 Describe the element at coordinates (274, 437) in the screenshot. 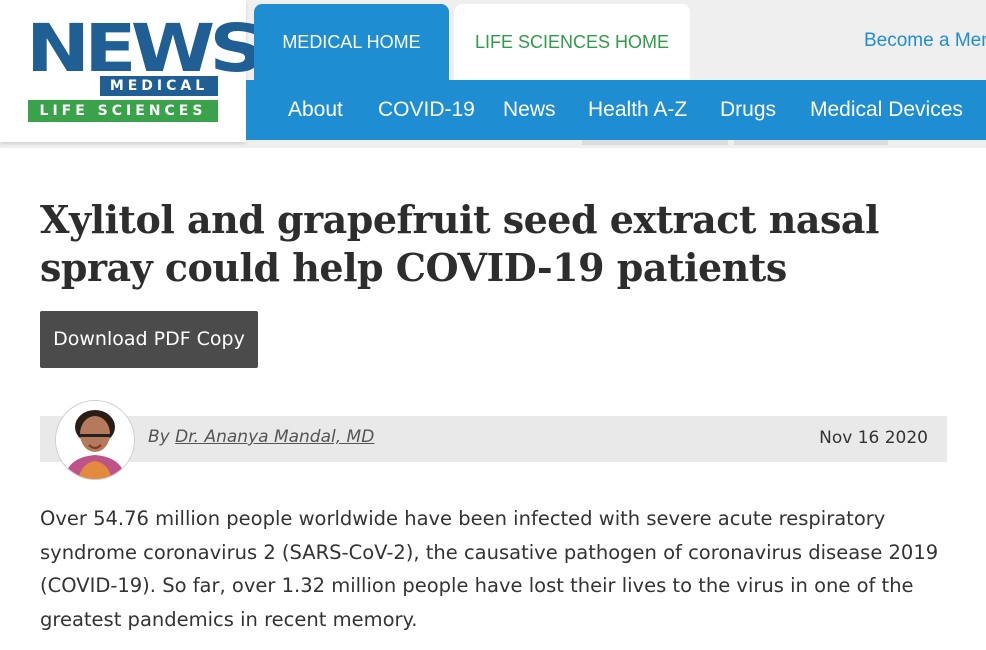

I see `author-link: Dr. Ananya Mandal, MD` at that location.